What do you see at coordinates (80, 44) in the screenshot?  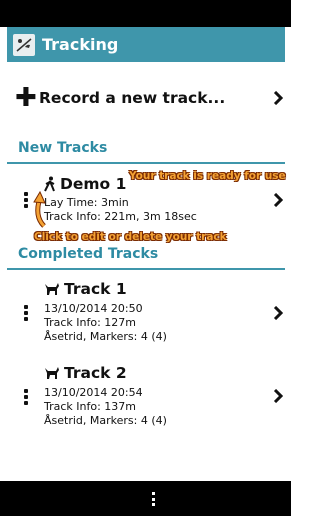 I see `page-title: Tracking` at bounding box center [80, 44].